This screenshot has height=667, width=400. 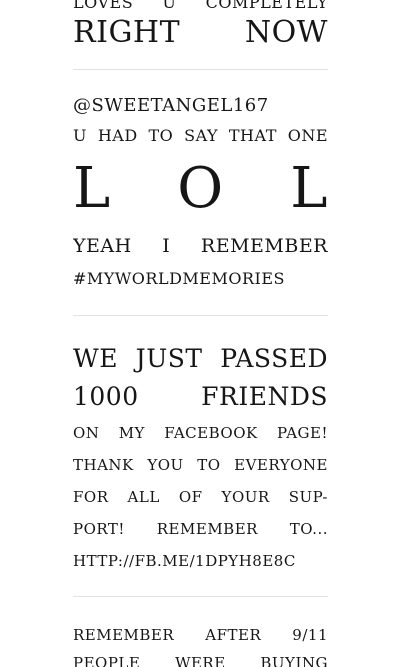 I want to click on tweet-mention: @SWEETANGEL167, so click(x=200, y=106).